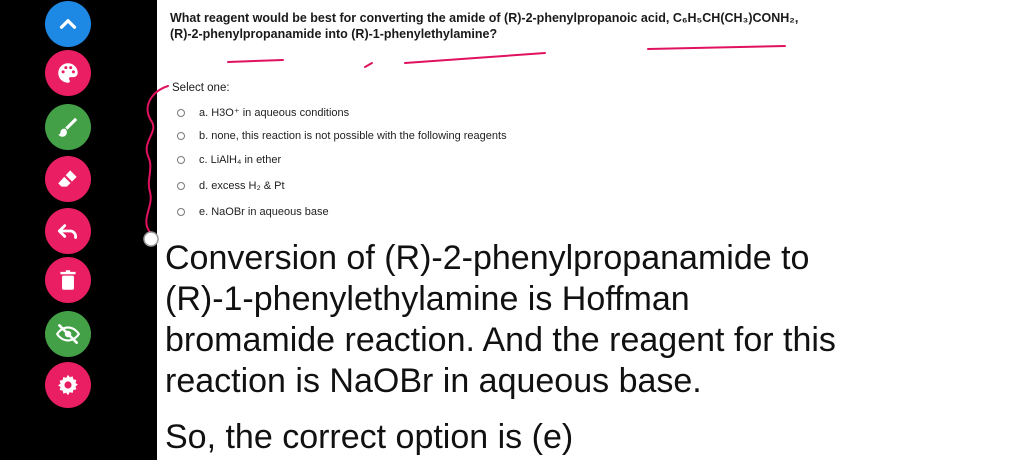 This screenshot has width=1024, height=460. I want to click on undo-icon, so click(67, 231).